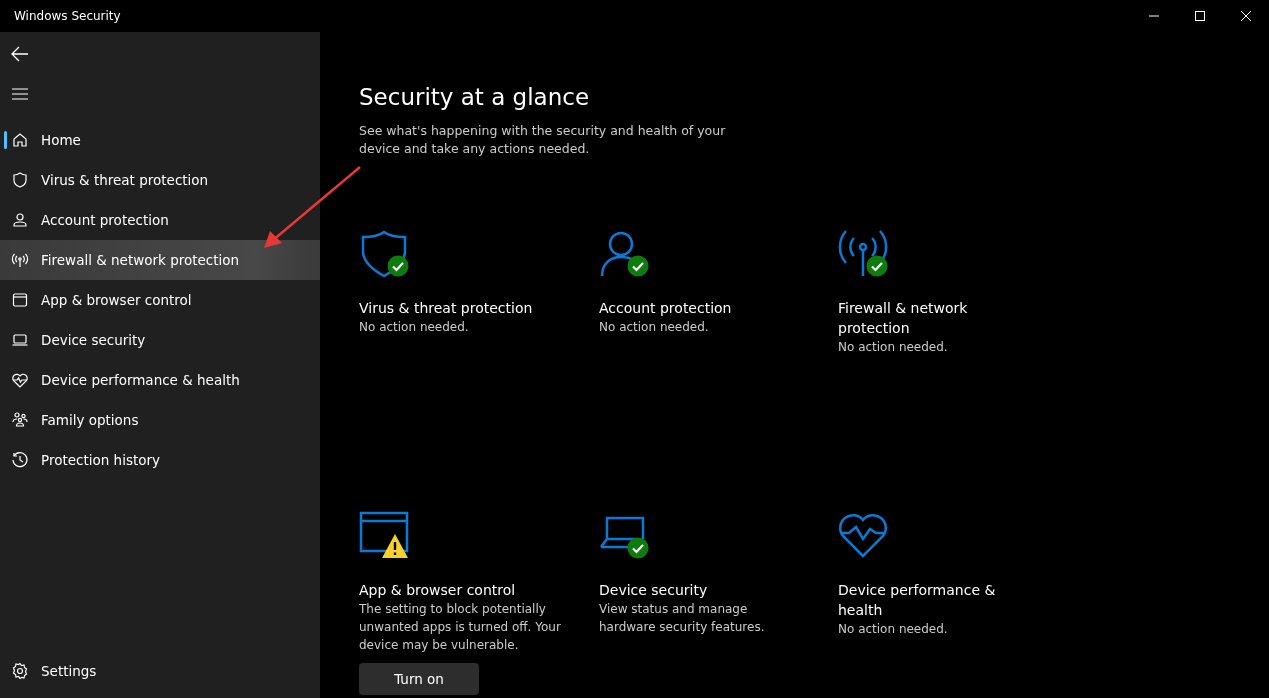 This screenshot has width=1269, height=698. I want to click on shield-icon, so click(20, 180).